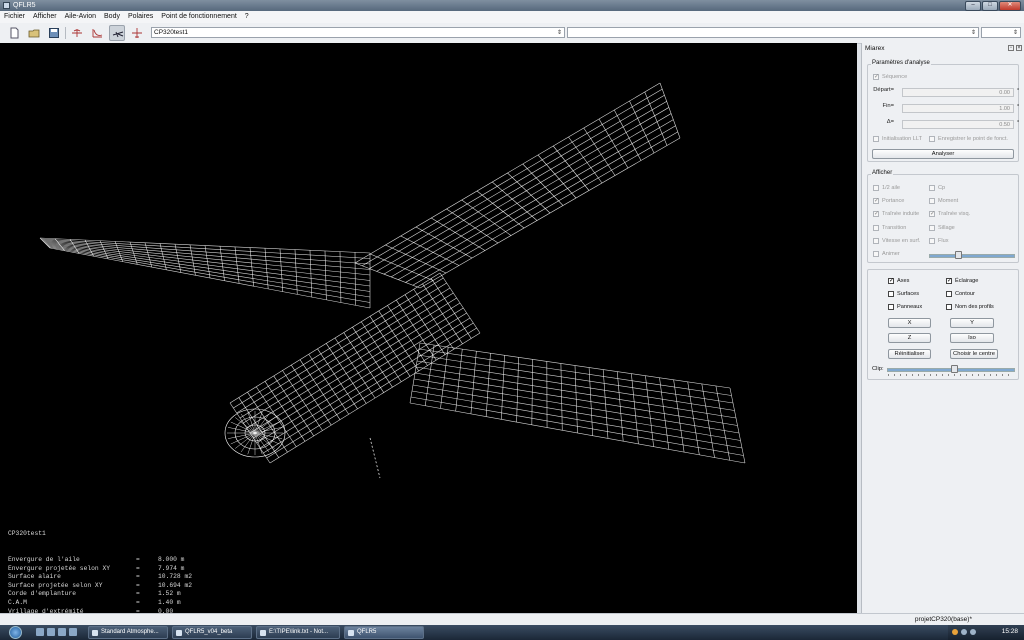 The width and height of the screenshot is (1024, 640). I want to click on viscous-drag-label: Traînée visq., so click(954, 214).